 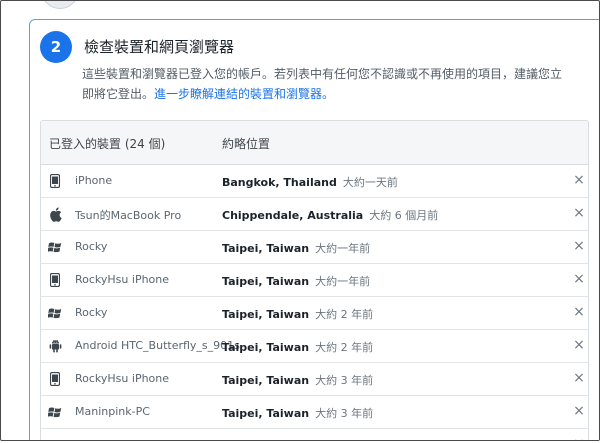 I want to click on step-title: 檢查裝置和網頁瀏覽器, so click(x=159, y=47).